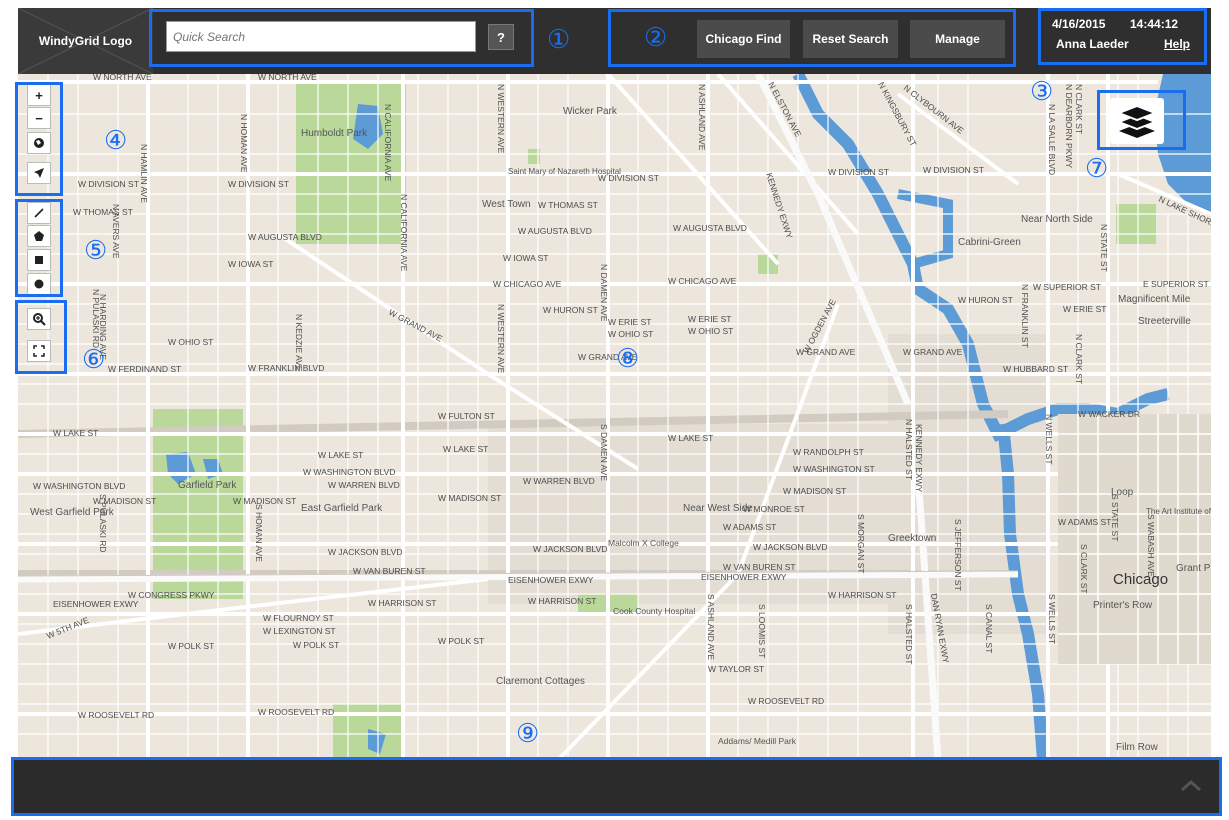 The height and width of the screenshot is (820, 1229). Describe the element at coordinates (790, 547) in the screenshot. I see `street-label: W JACKSON BLVD` at that location.